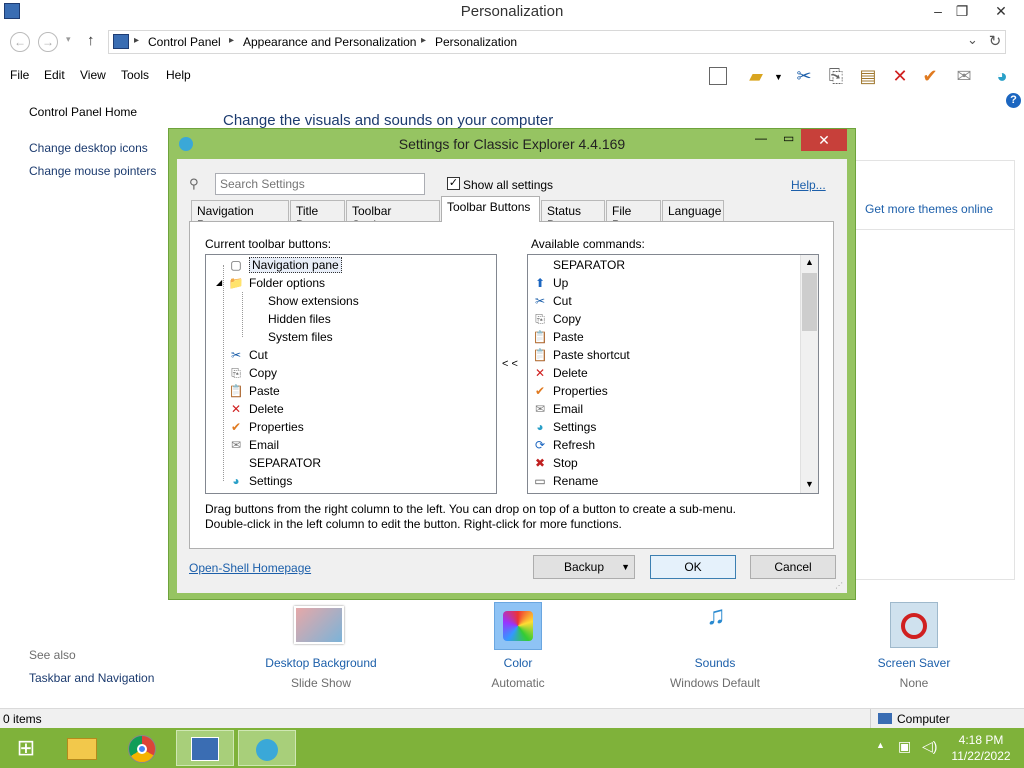 The width and height of the screenshot is (1024, 768). Describe the element at coordinates (929, 746) in the screenshot. I see `volume-icon: ◁)` at that location.